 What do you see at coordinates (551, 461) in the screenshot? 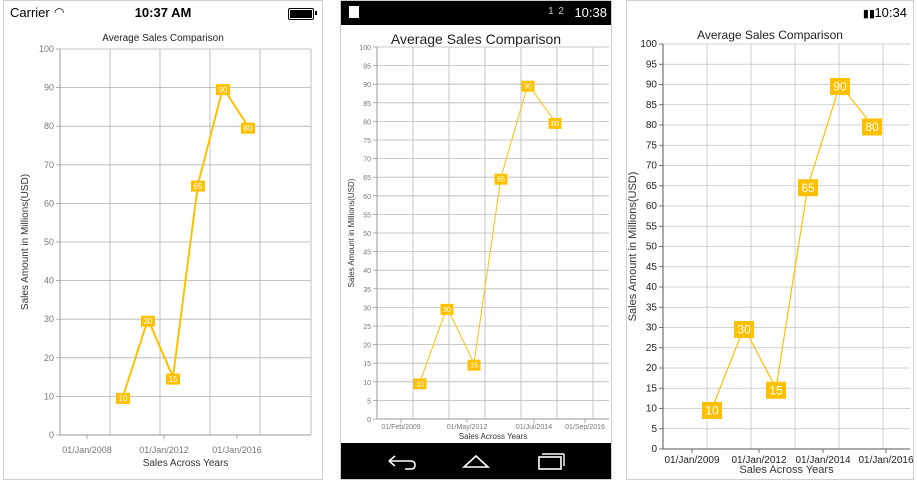
I see `recent-apps-icon` at bounding box center [551, 461].